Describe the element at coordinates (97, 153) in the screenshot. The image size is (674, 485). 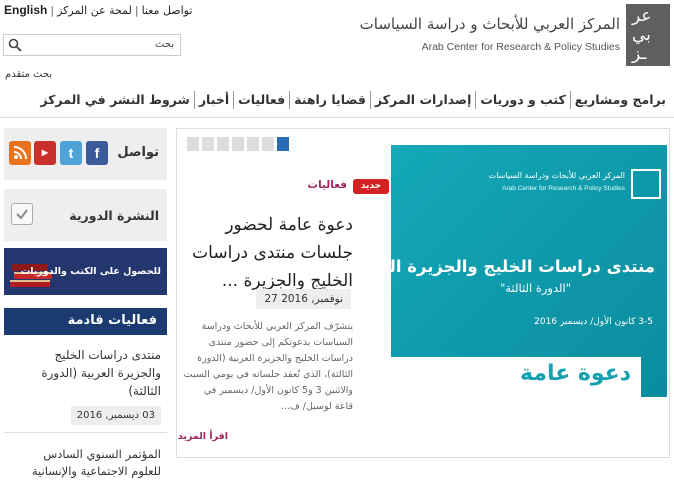
I see `facebook-icon: f` at that location.